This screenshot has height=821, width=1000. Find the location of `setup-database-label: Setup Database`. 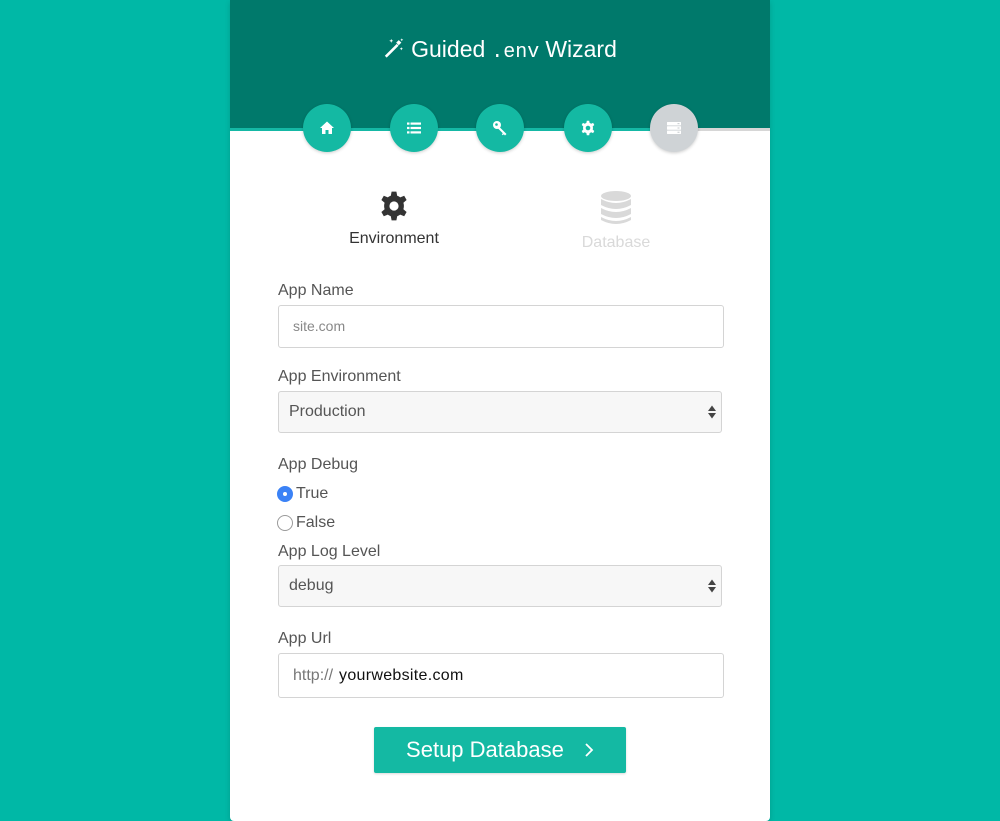

setup-database-label: Setup Database is located at coordinates (485, 749).